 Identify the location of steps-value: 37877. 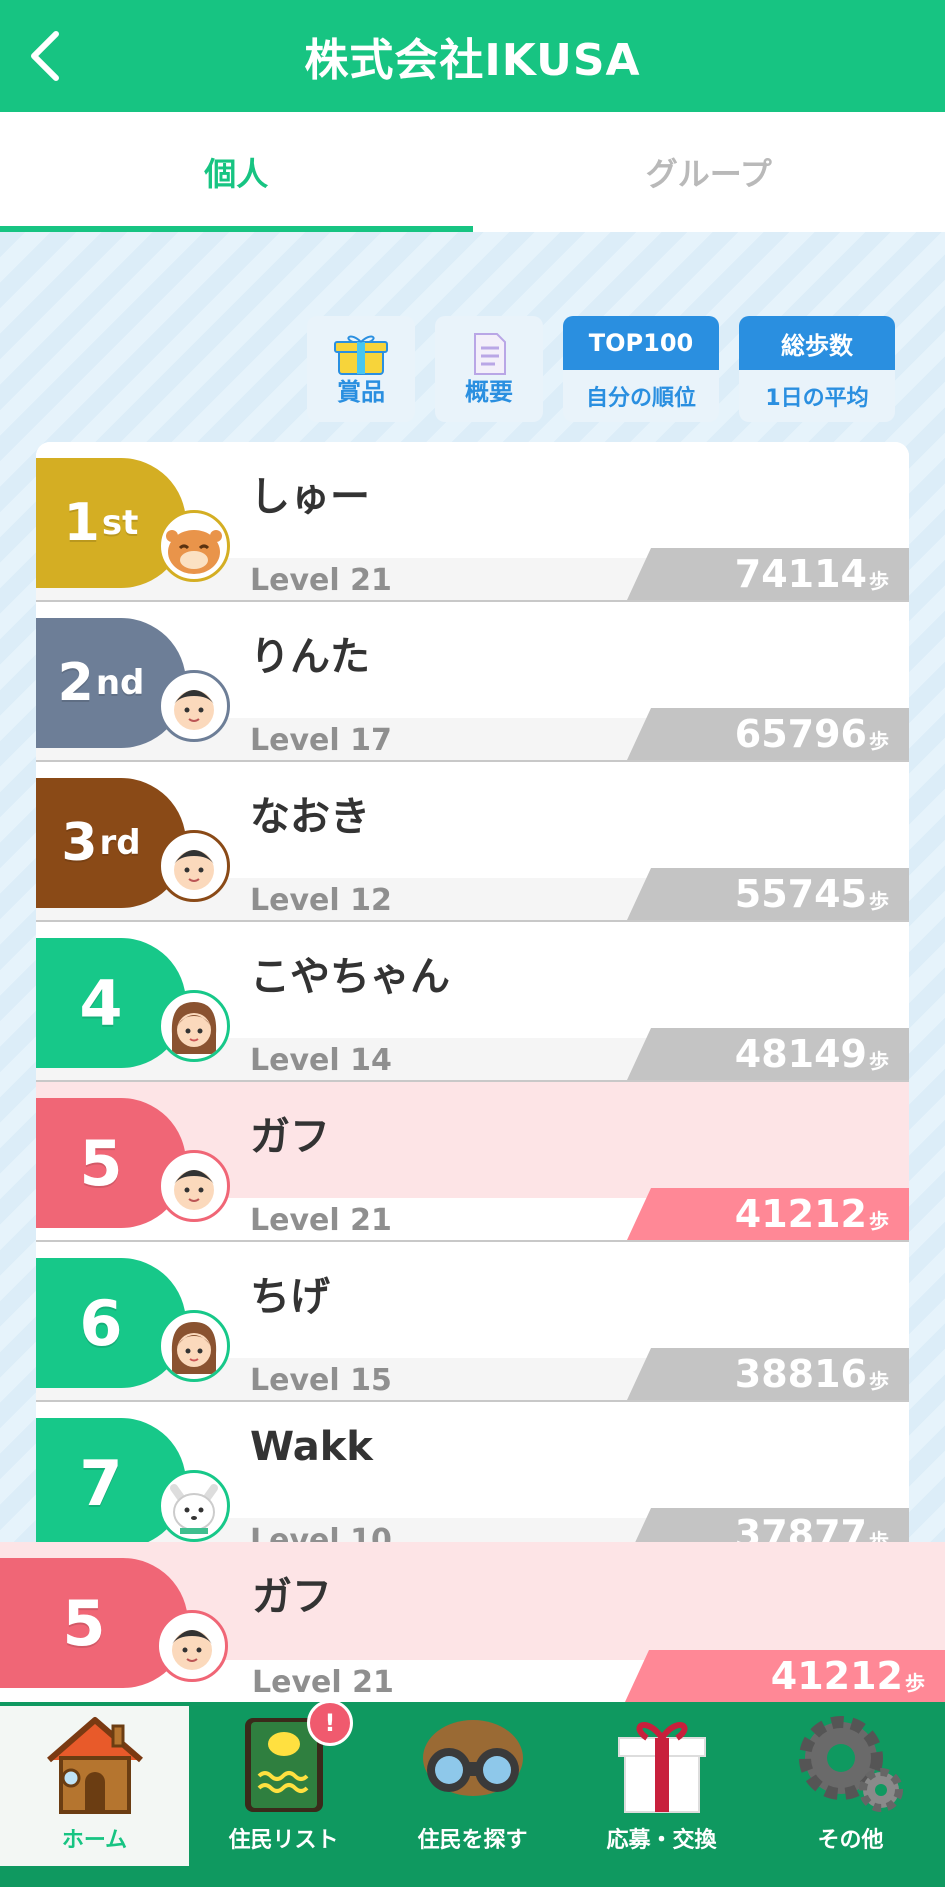
(800, 1527).